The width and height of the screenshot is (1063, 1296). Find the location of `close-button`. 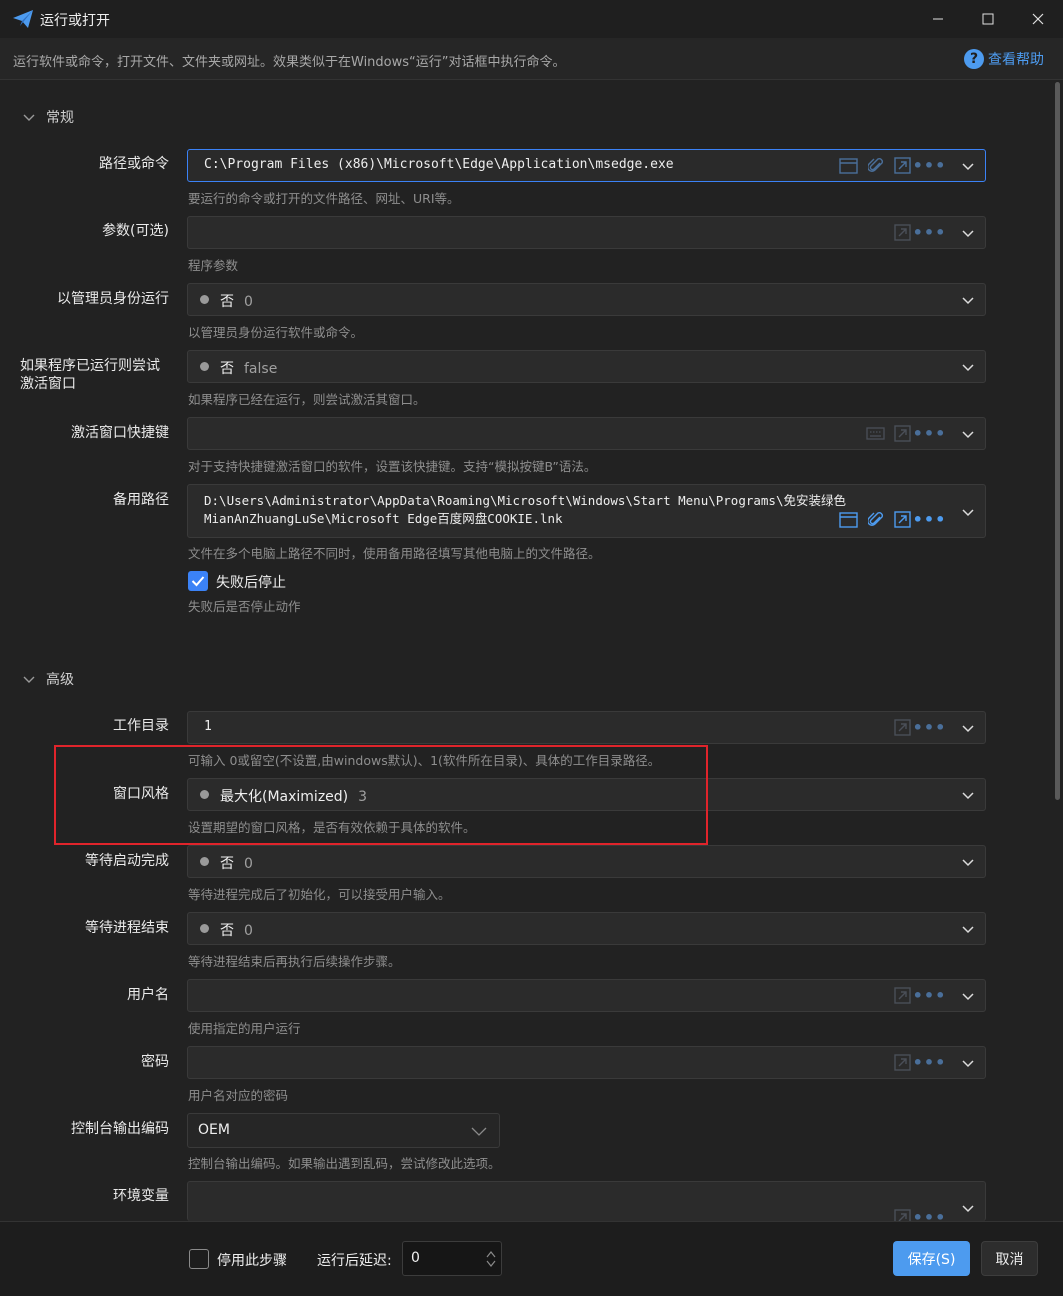

close-button is located at coordinates (1038, 19).